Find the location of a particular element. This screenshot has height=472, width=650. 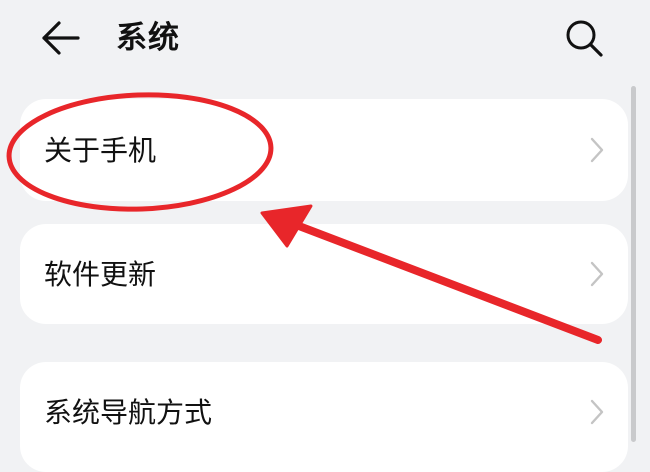

search-icon is located at coordinates (584, 38).